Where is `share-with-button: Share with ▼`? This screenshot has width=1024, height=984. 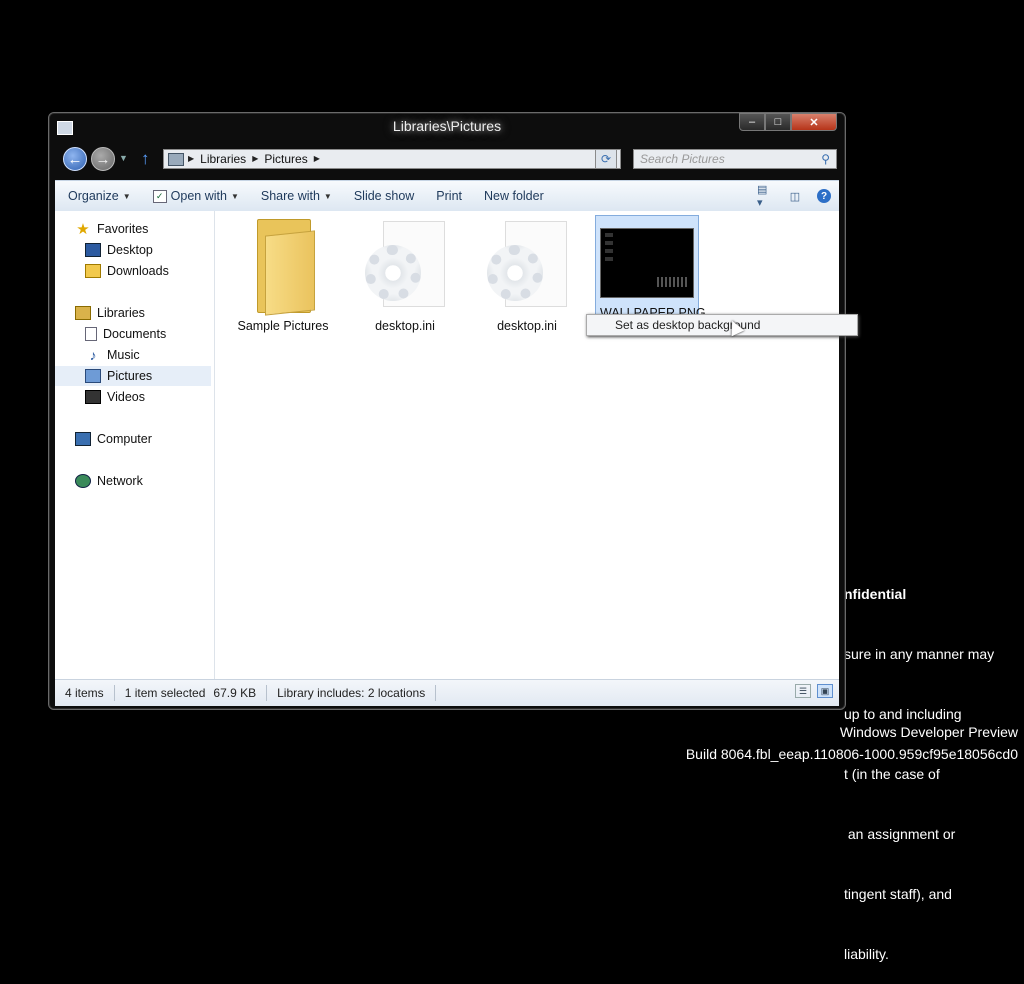 share-with-button: Share with ▼ is located at coordinates (296, 196).